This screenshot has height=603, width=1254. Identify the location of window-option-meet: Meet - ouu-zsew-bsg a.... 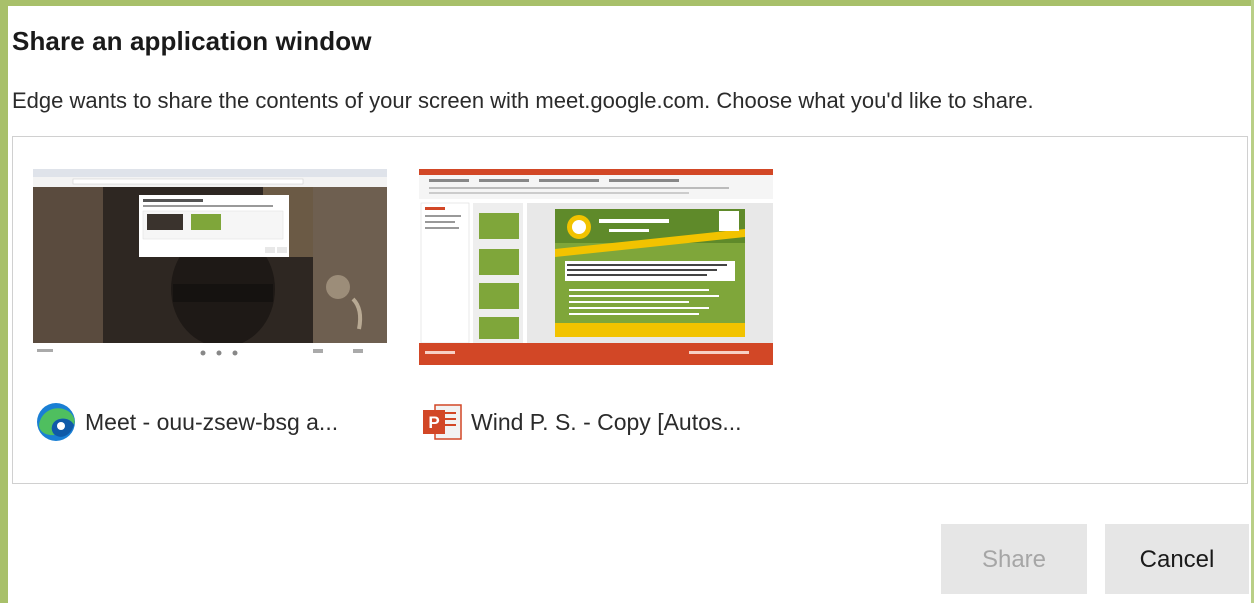
(211, 309).